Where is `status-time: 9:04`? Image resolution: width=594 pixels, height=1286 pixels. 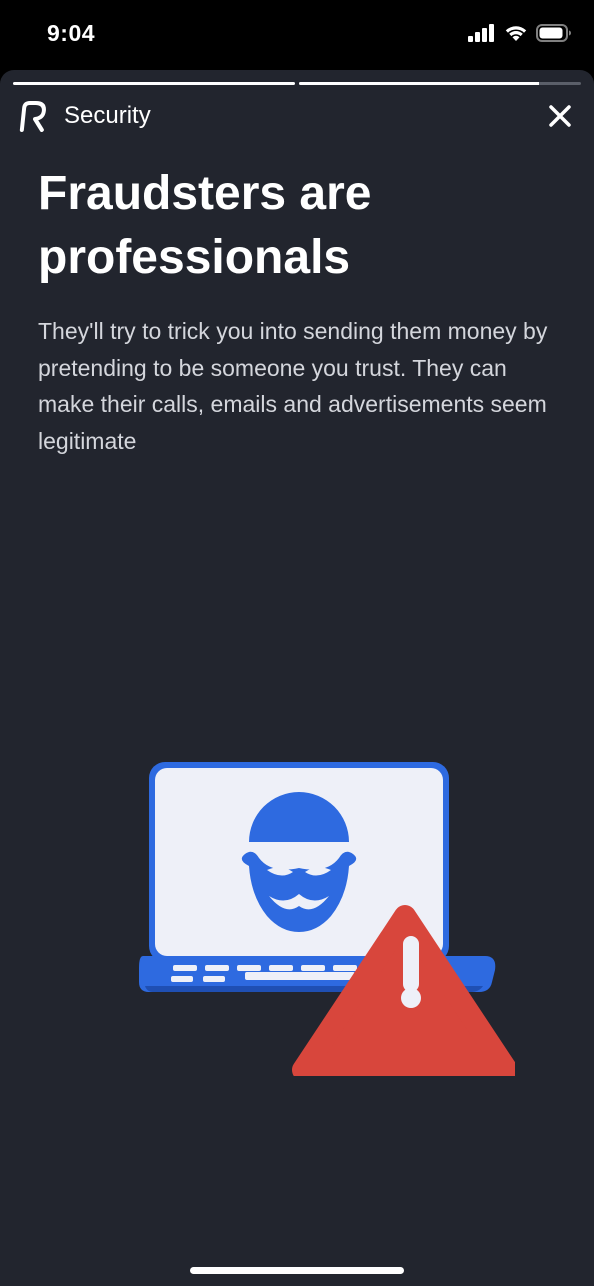 status-time: 9:04 is located at coordinates (71, 33).